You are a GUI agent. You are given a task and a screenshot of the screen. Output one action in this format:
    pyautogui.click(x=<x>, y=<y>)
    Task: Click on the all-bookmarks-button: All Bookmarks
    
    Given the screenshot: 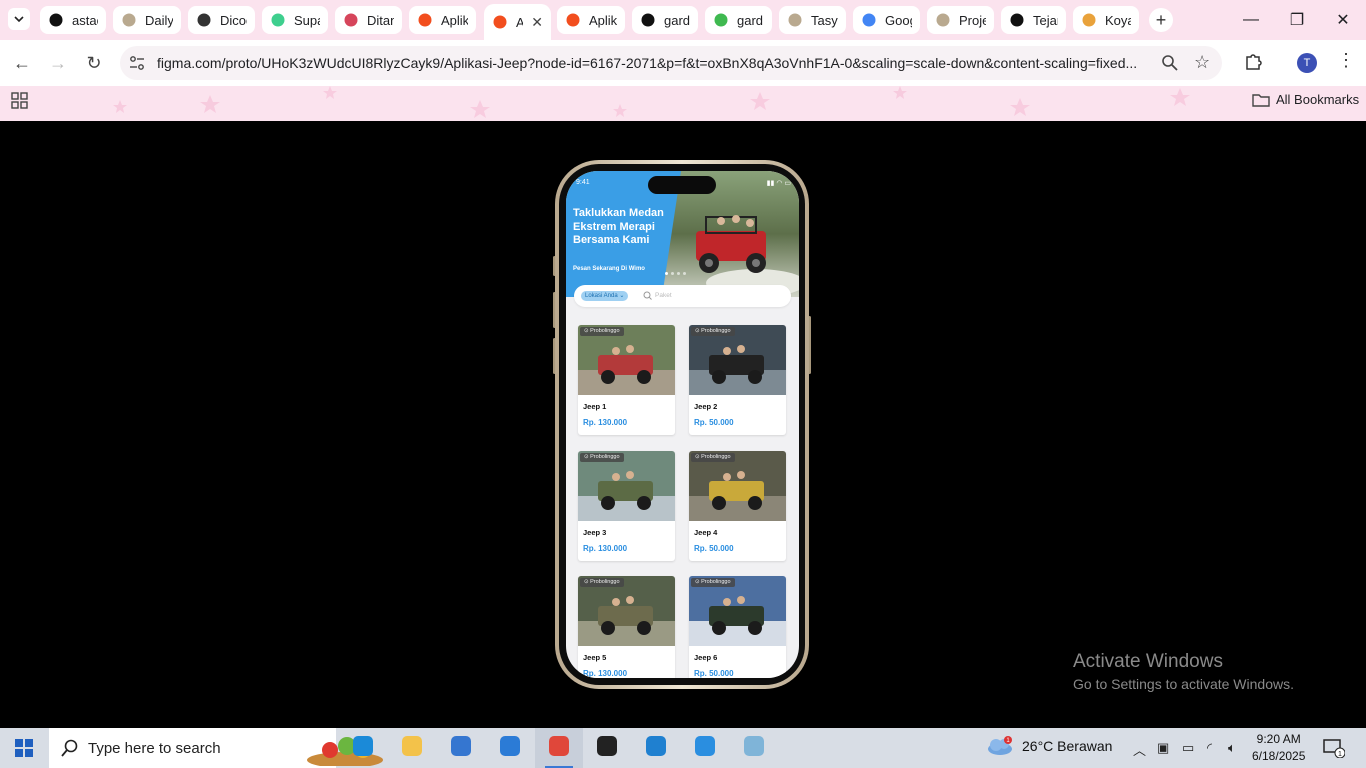 What is the action you would take?
    pyautogui.click(x=1305, y=99)
    